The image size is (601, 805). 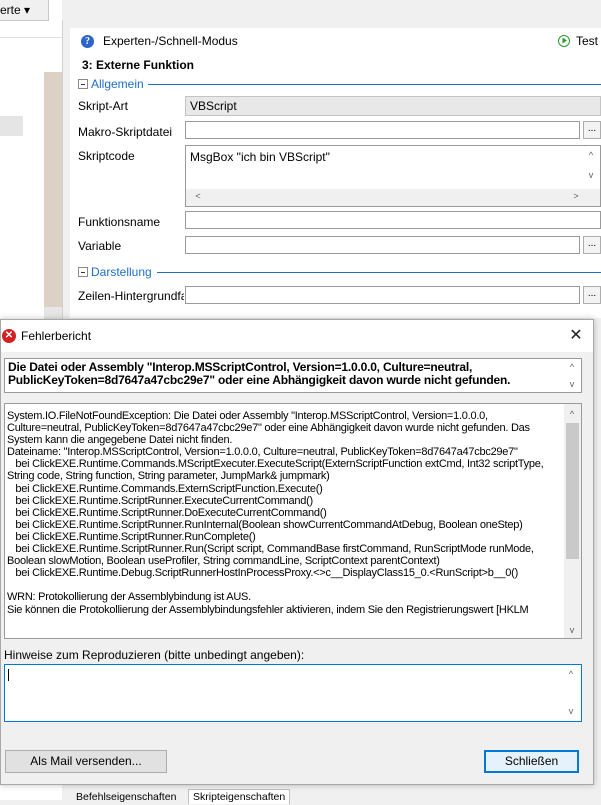 What do you see at coordinates (11, 126) in the screenshot?
I see `left-tree-selection` at bounding box center [11, 126].